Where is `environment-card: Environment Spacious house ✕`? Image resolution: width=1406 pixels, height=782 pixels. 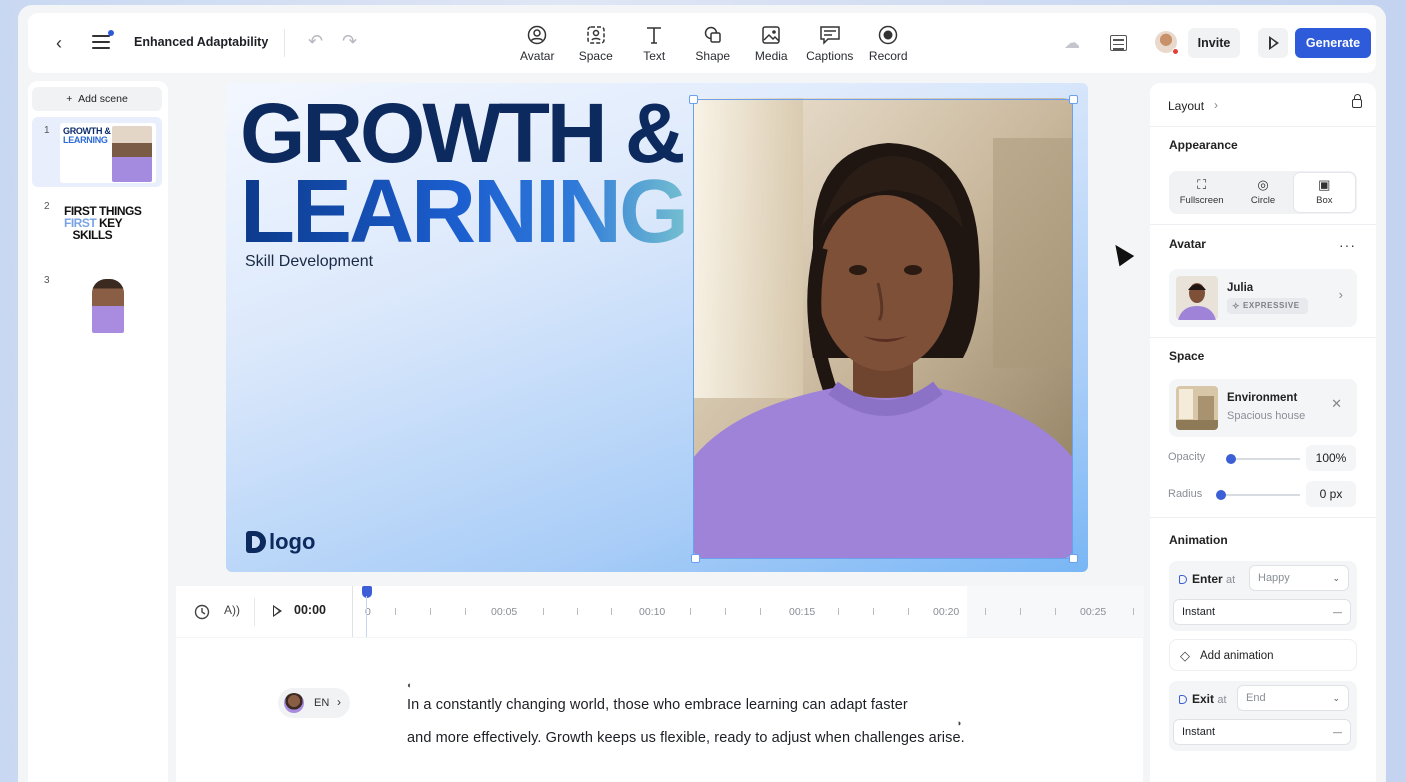 environment-card: Environment Spacious house ✕ is located at coordinates (1263, 408).